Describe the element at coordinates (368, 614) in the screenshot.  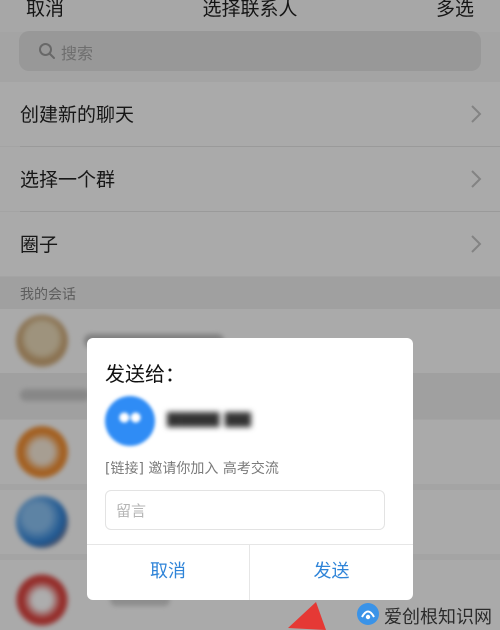
I see `watermark-logo-icon` at that location.